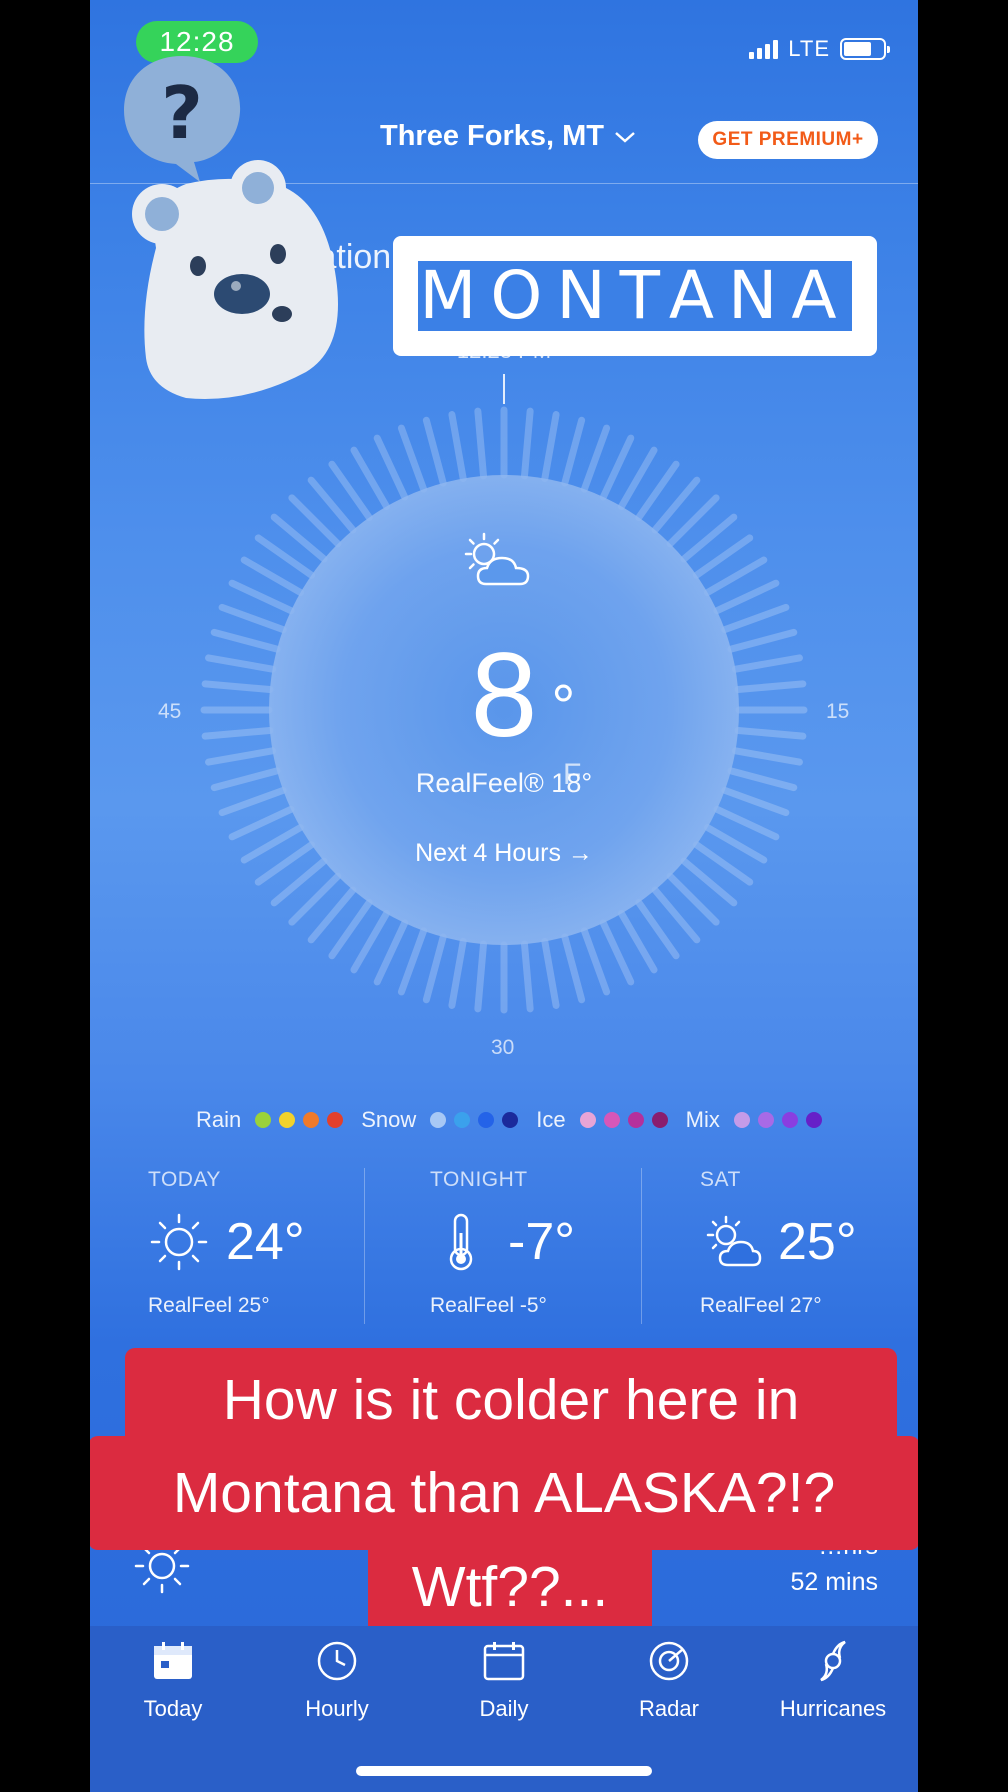  What do you see at coordinates (504, 1771) in the screenshot?
I see `home-indicator` at bounding box center [504, 1771].